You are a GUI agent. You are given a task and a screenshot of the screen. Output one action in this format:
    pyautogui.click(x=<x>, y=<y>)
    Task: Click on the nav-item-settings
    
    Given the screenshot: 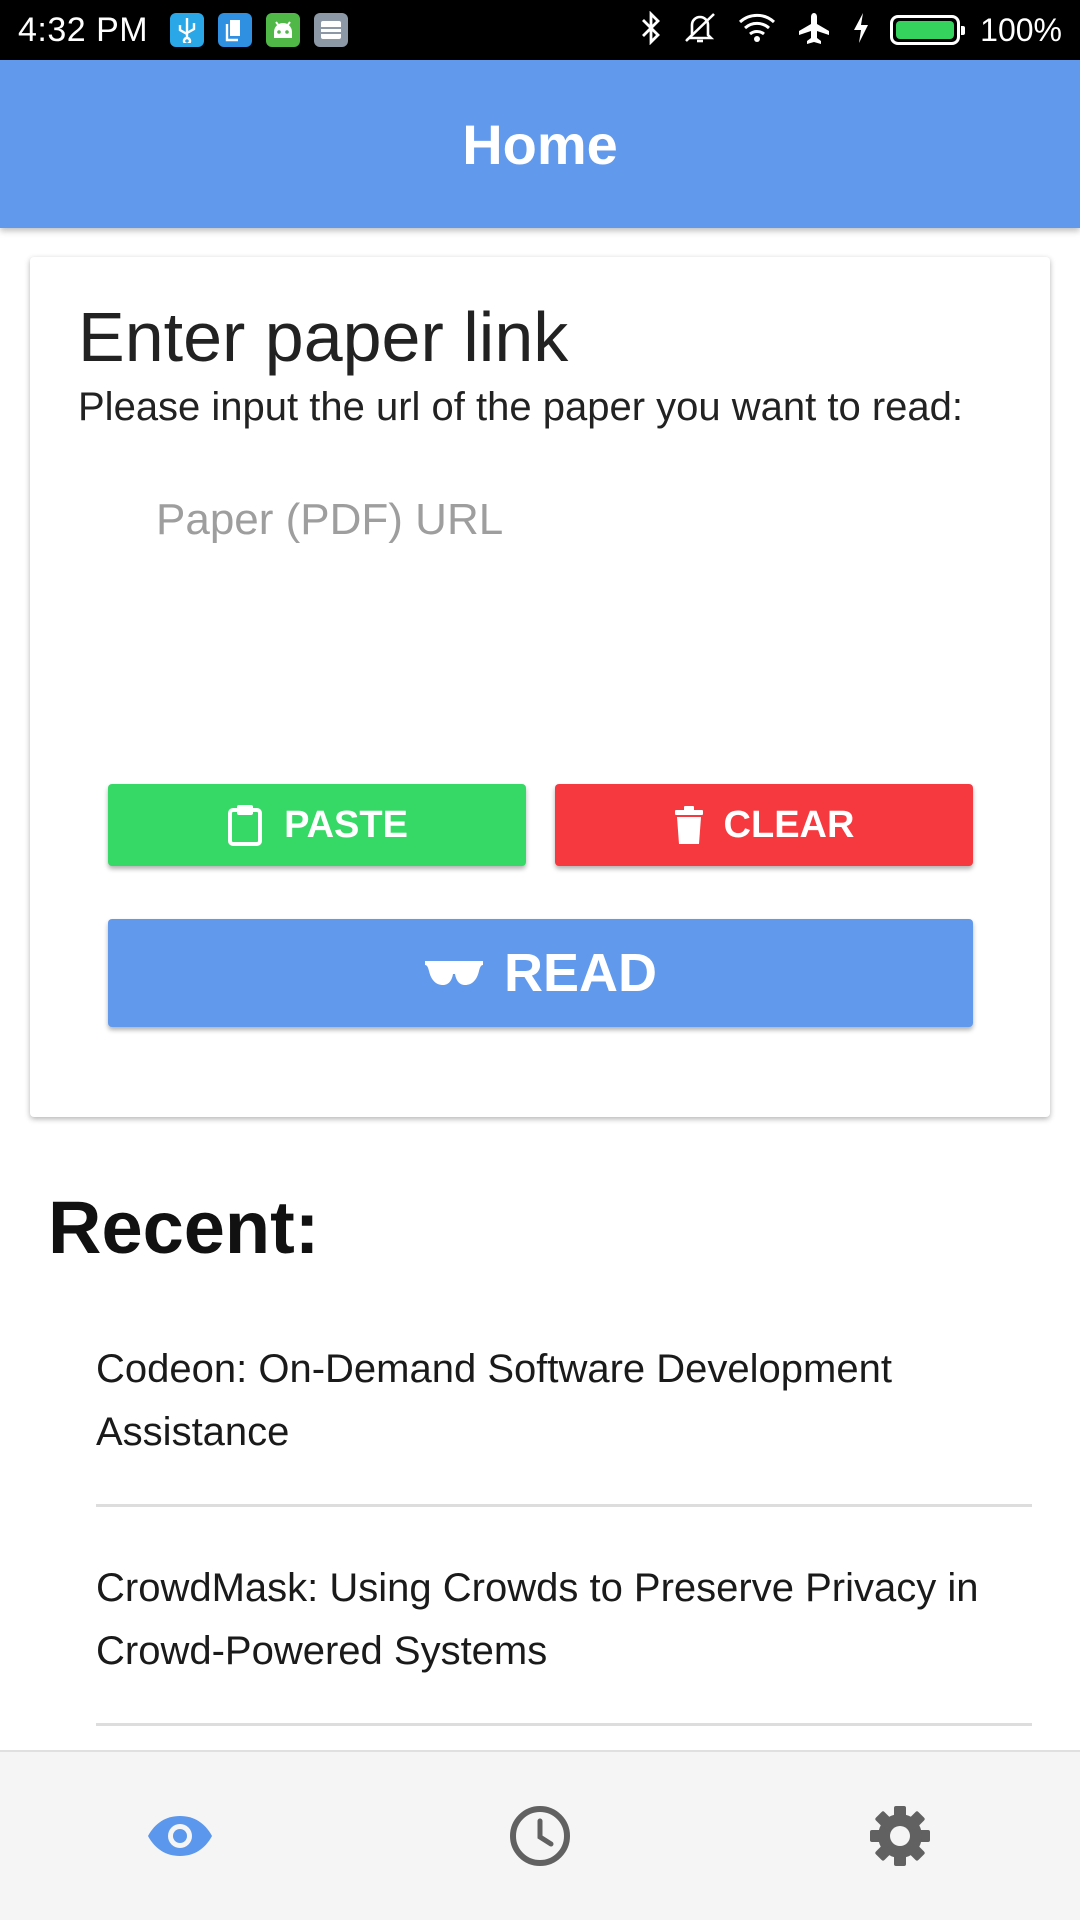 What is the action you would take?
    pyautogui.click(x=900, y=1836)
    